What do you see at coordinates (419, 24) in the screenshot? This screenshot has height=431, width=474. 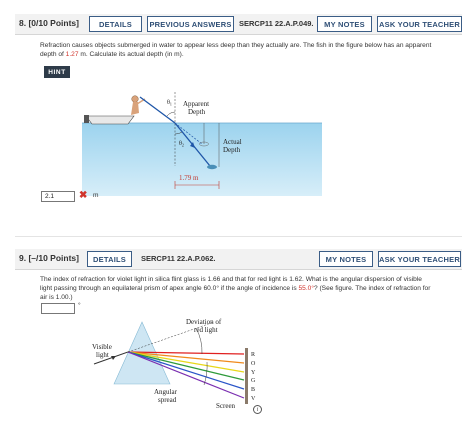 I see `q8-ask-teacher-button: ASK YOUR TEACHER` at bounding box center [419, 24].